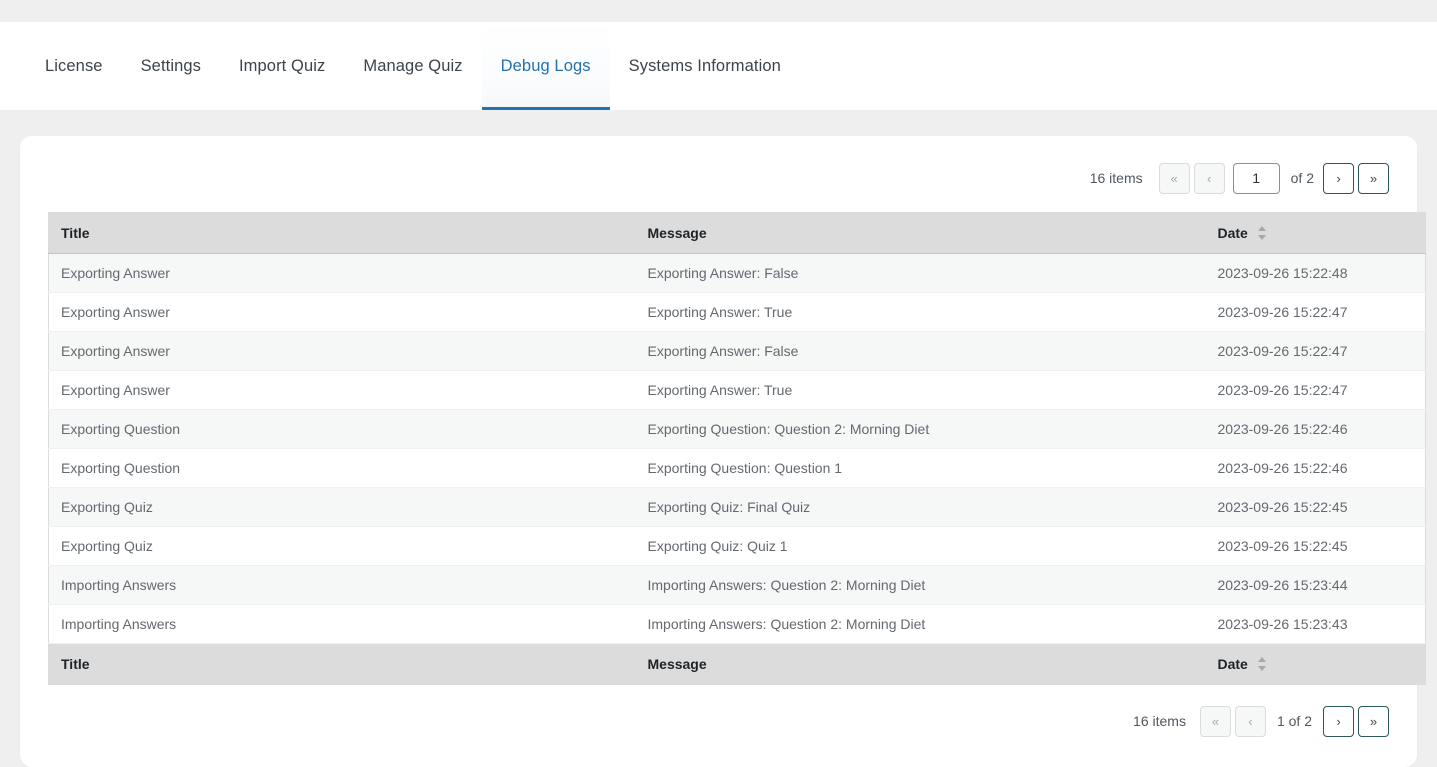 This screenshot has width=1437, height=767. What do you see at coordinates (75, 664) in the screenshot?
I see `column-footer-title-label: Title` at bounding box center [75, 664].